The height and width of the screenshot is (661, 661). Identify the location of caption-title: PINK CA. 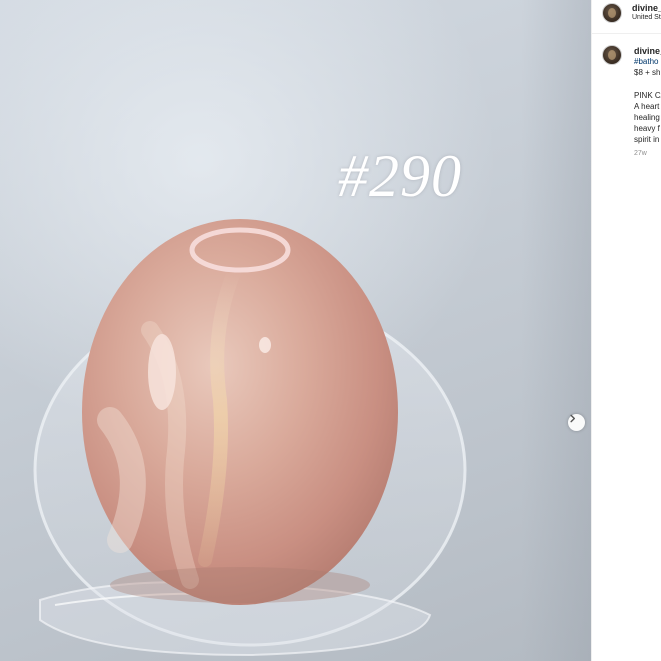
(647, 95).